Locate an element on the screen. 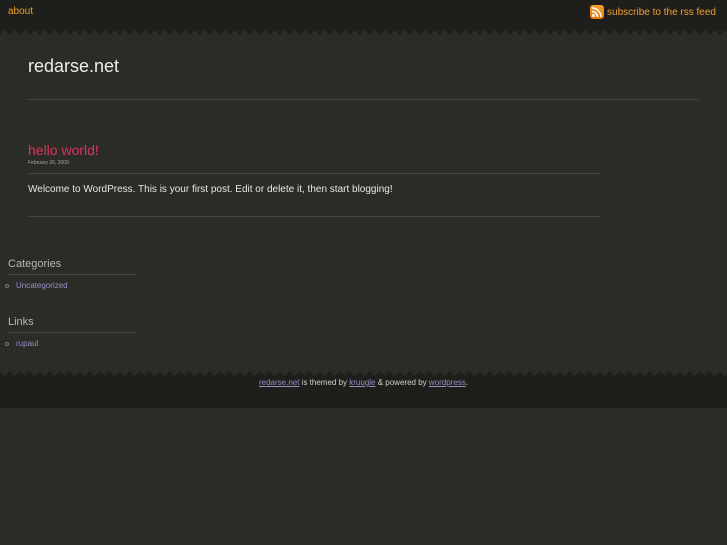 The image size is (727, 545). links-title: Links is located at coordinates (21, 322).